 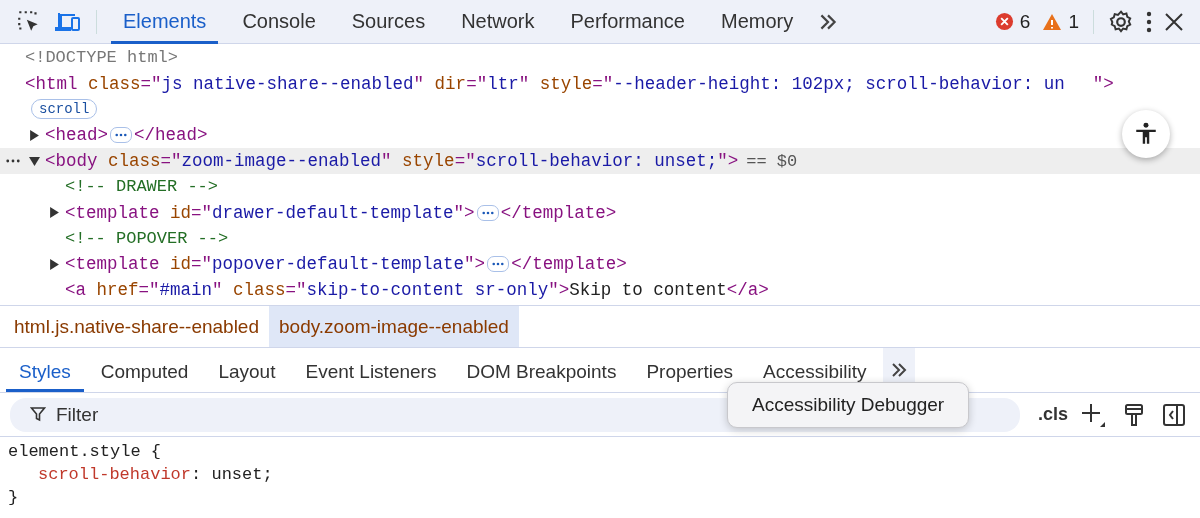 What do you see at coordinates (1121, 21) in the screenshot?
I see `settings-icon` at bounding box center [1121, 21].